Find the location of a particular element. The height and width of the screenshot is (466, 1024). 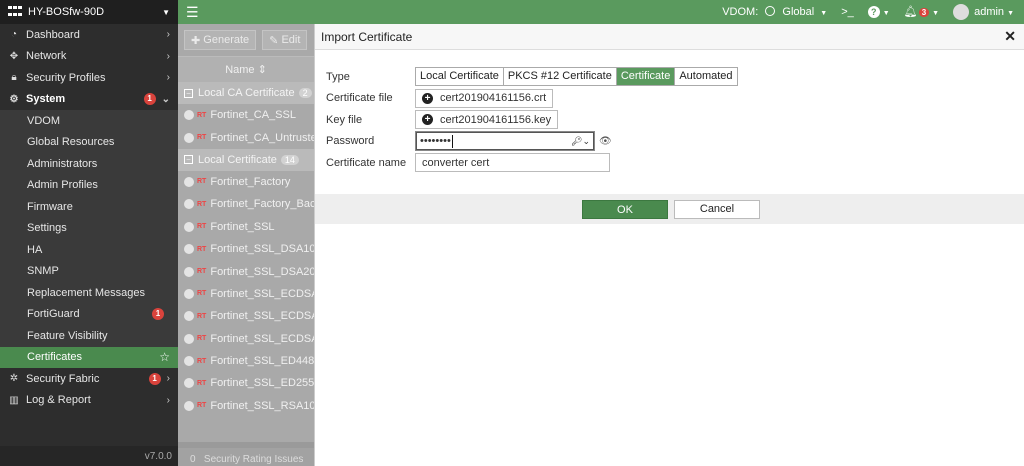

cancel-button: Cancel is located at coordinates (717, 209).